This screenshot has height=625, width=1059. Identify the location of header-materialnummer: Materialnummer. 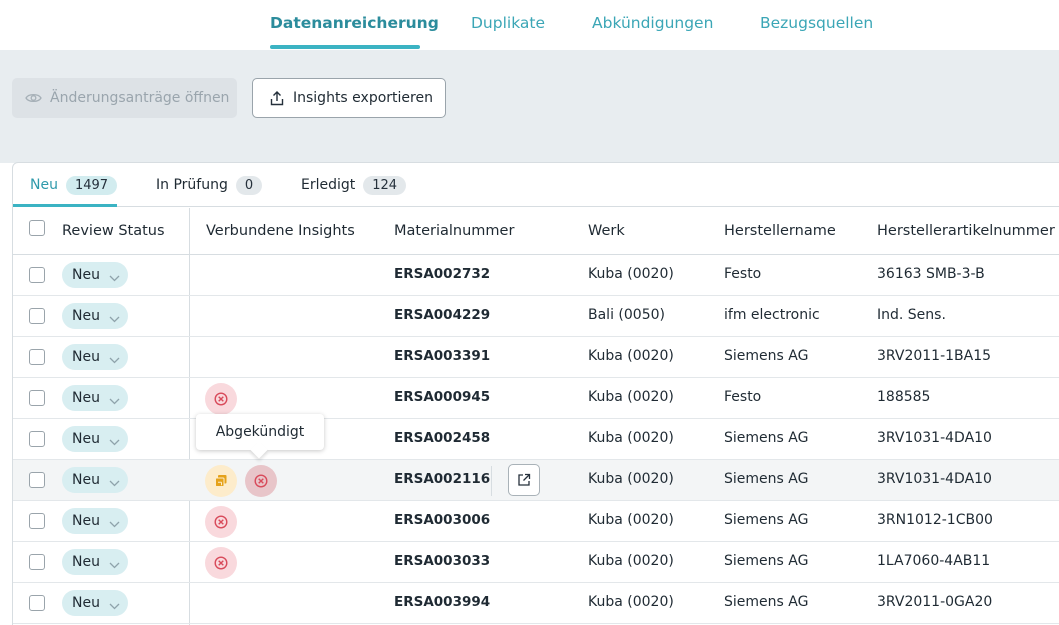
(454, 231).